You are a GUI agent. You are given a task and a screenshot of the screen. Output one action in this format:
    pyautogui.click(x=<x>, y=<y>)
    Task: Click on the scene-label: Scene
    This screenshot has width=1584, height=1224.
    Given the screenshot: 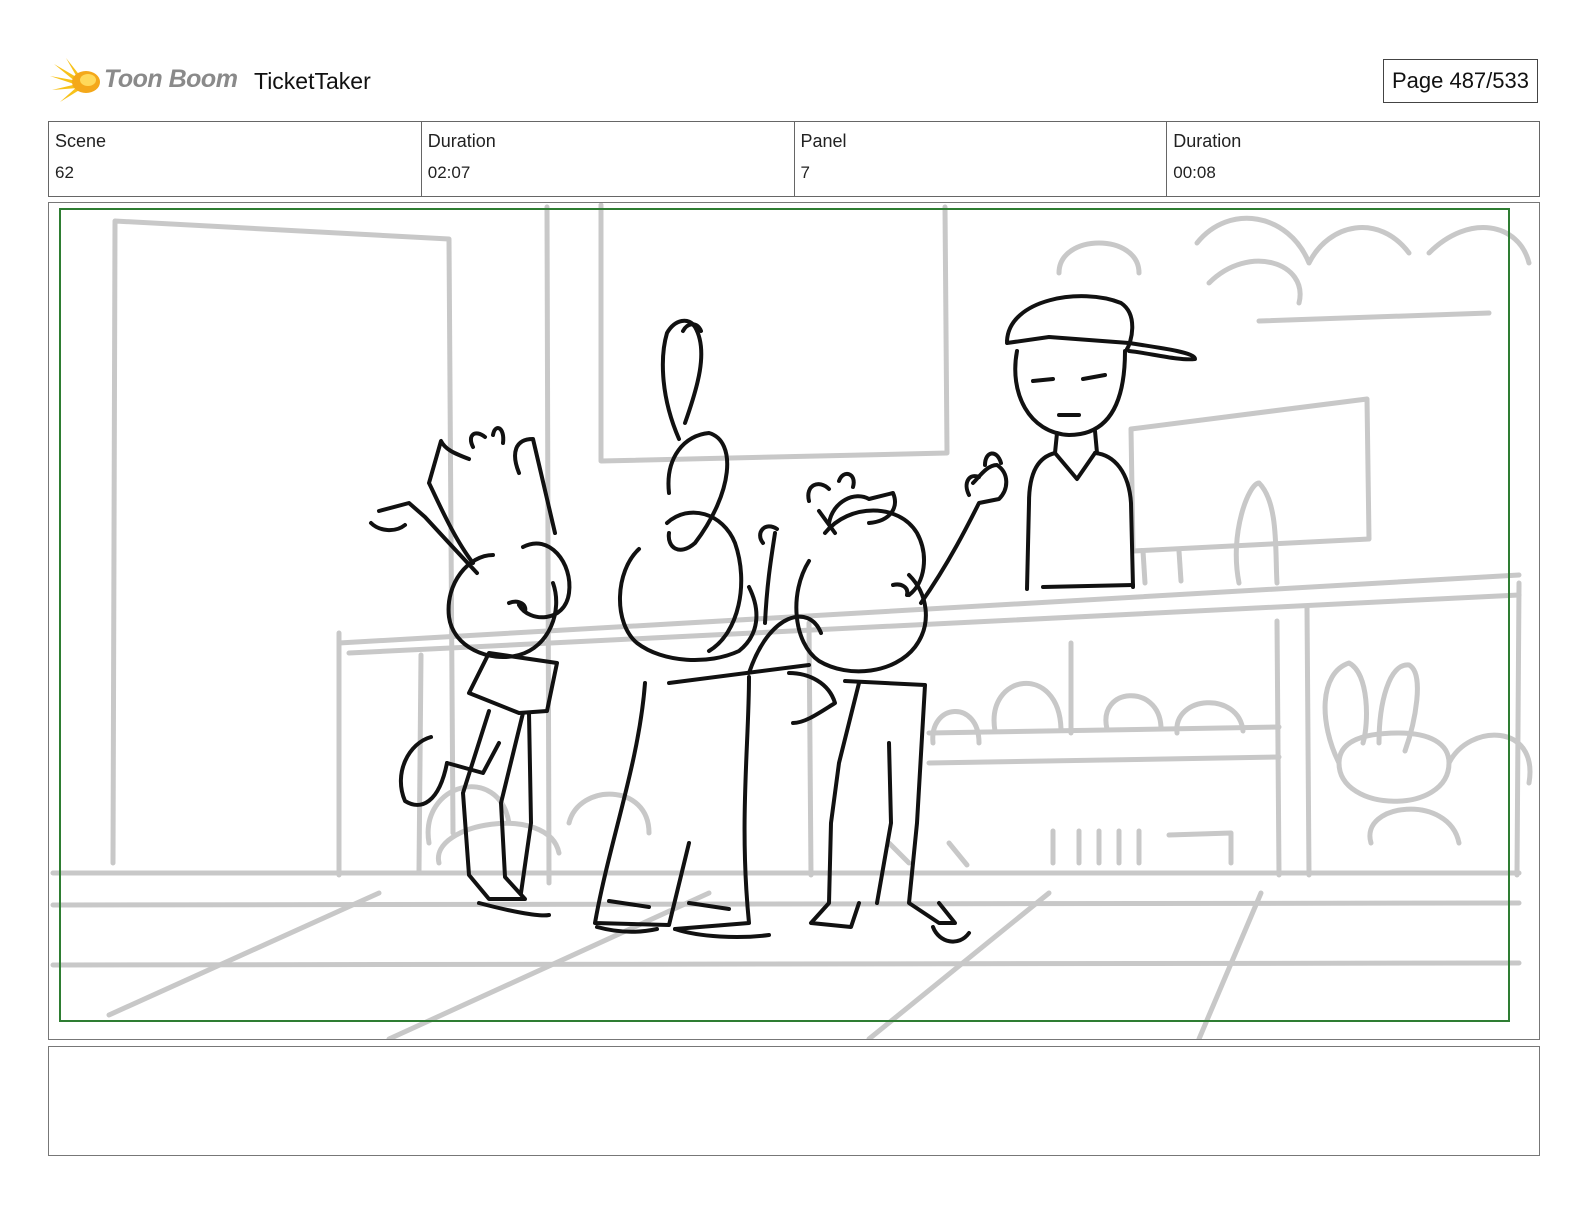 What is the action you would take?
    pyautogui.click(x=81, y=141)
    